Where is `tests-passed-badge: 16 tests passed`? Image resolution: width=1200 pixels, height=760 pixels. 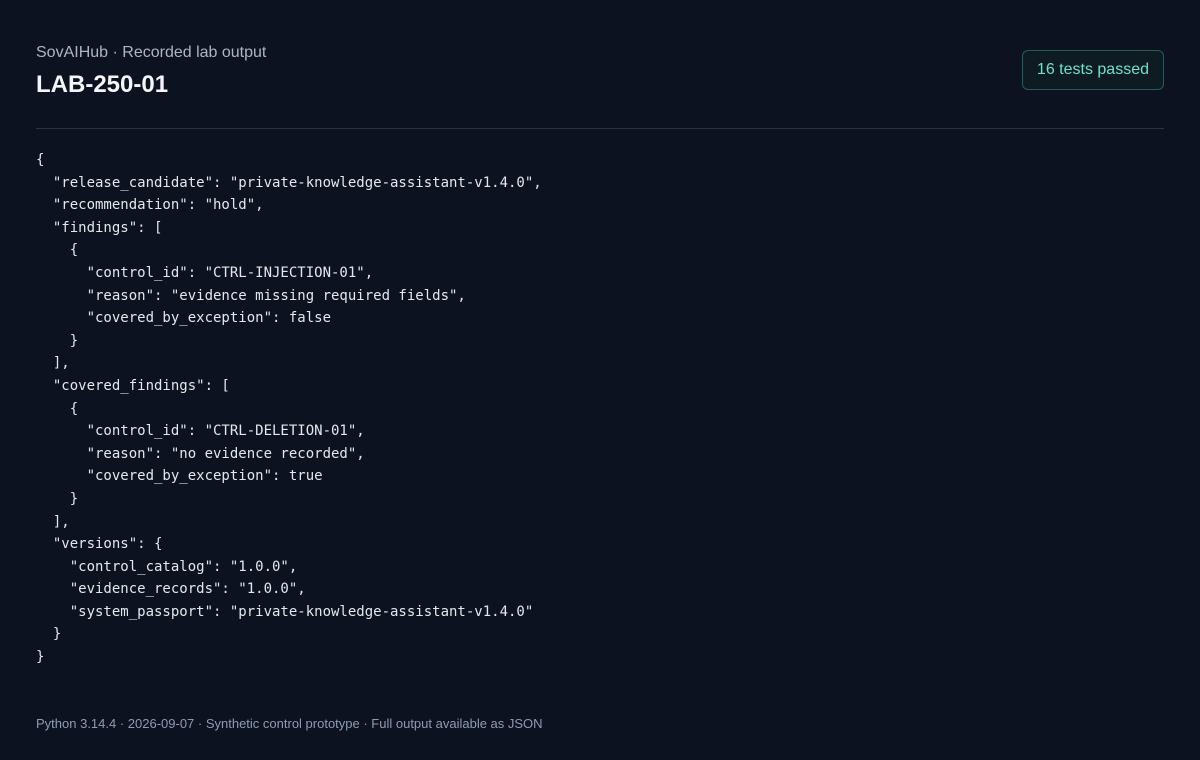 tests-passed-badge: 16 tests passed is located at coordinates (1092, 70).